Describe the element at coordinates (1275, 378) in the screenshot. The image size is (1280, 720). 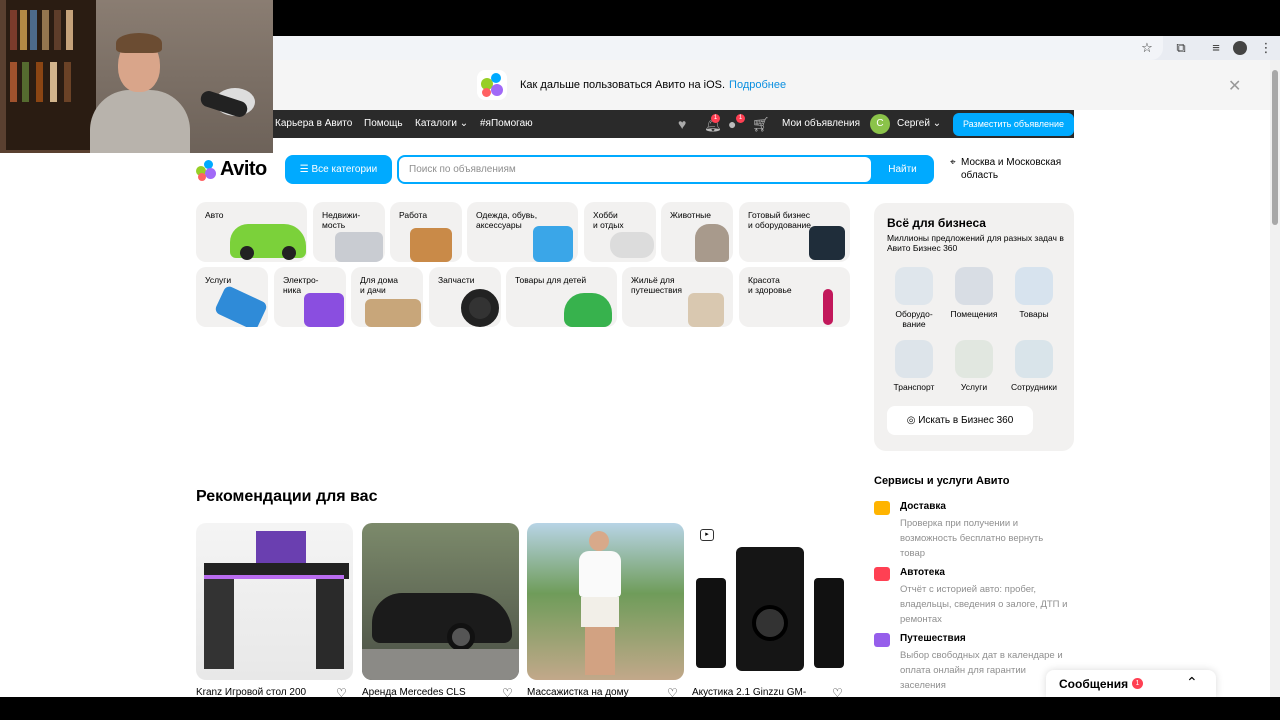
I see `scrollbar` at that location.